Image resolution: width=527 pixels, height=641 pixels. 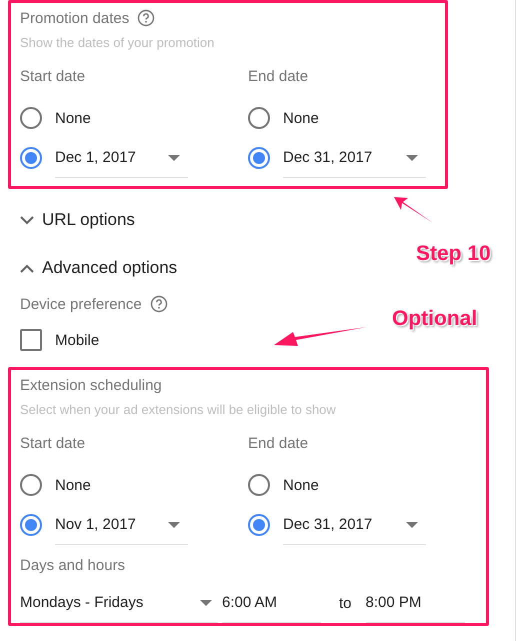 I want to click on section-title: Promotion dates, so click(x=75, y=18).